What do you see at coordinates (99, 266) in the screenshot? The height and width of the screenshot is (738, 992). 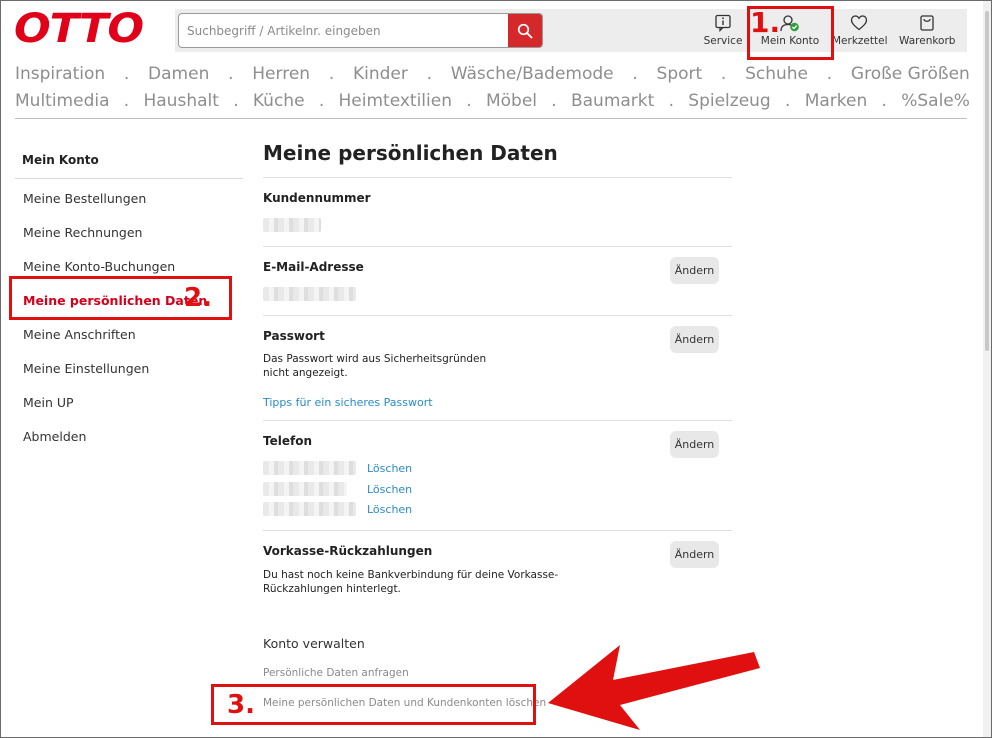 I see `sidebar-item-konto-buchungen: Meine Konto-Buchungen` at bounding box center [99, 266].